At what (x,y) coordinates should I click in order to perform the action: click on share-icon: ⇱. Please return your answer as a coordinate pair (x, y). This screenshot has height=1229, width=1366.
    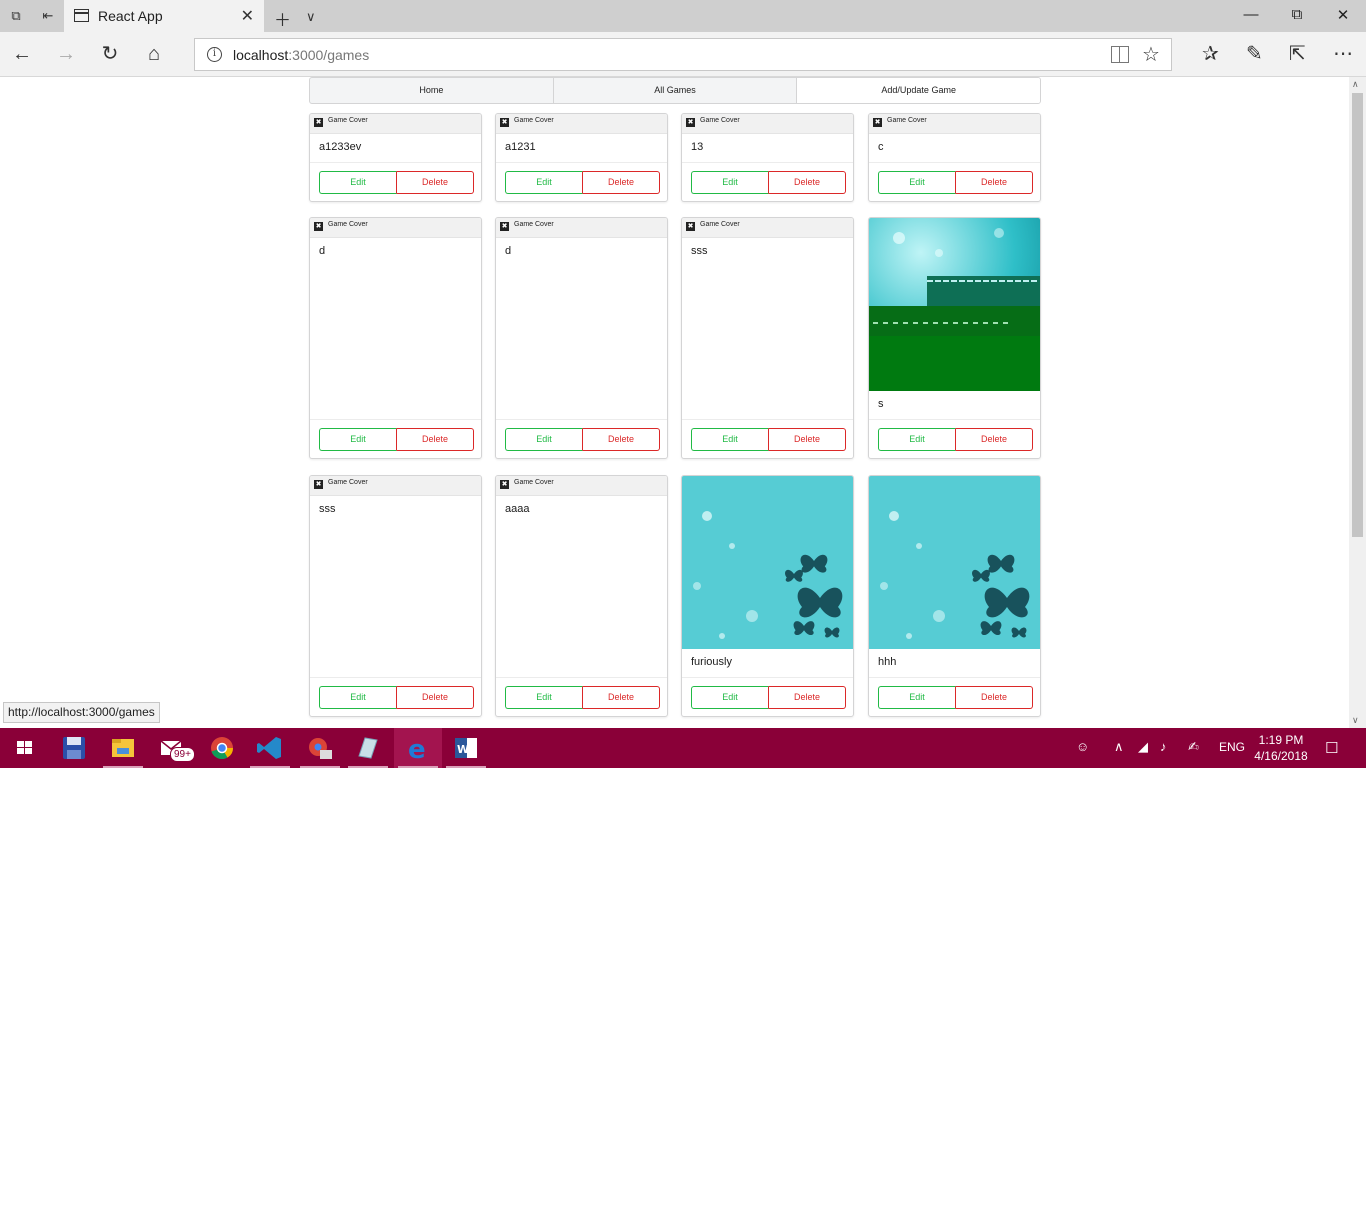
    Looking at the image, I should click on (1297, 53).